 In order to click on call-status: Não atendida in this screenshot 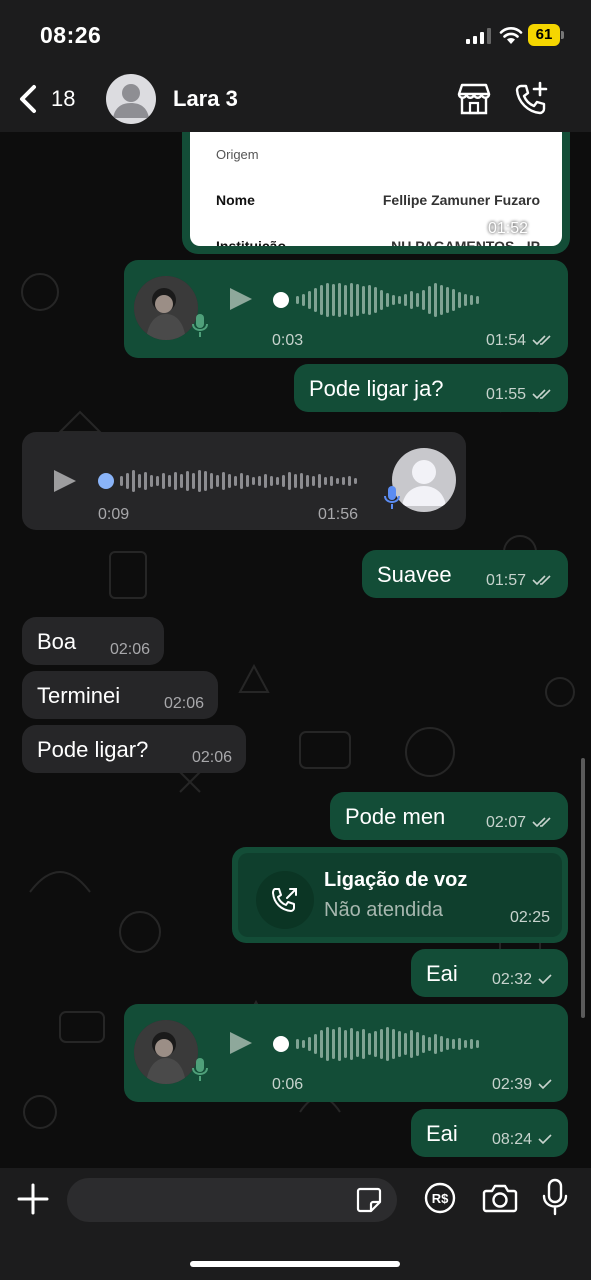, I will do `click(383, 910)`.